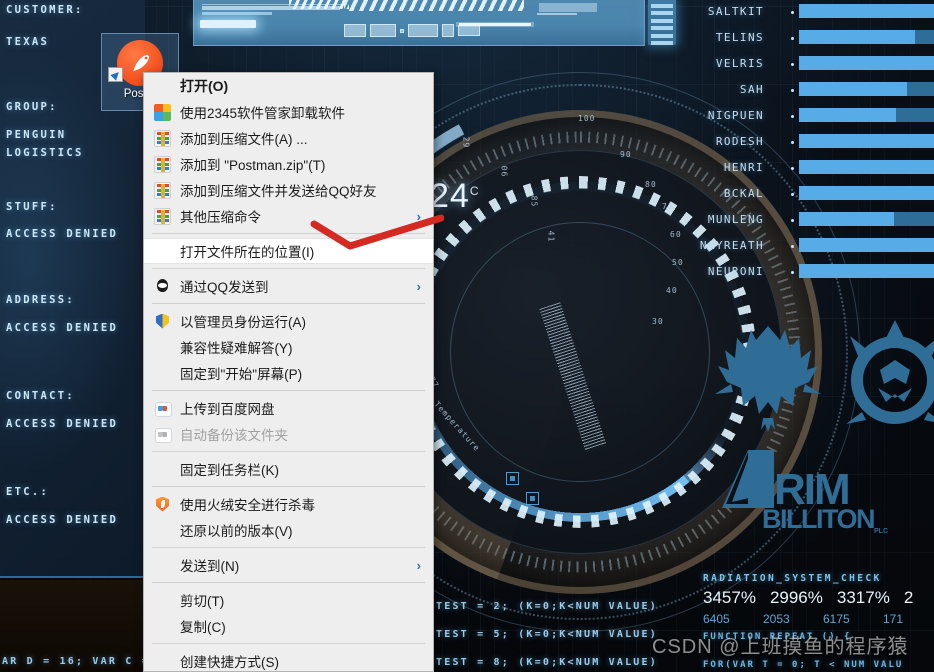  What do you see at coordinates (162, 112) in the screenshot?
I see `2345-icon` at bounding box center [162, 112].